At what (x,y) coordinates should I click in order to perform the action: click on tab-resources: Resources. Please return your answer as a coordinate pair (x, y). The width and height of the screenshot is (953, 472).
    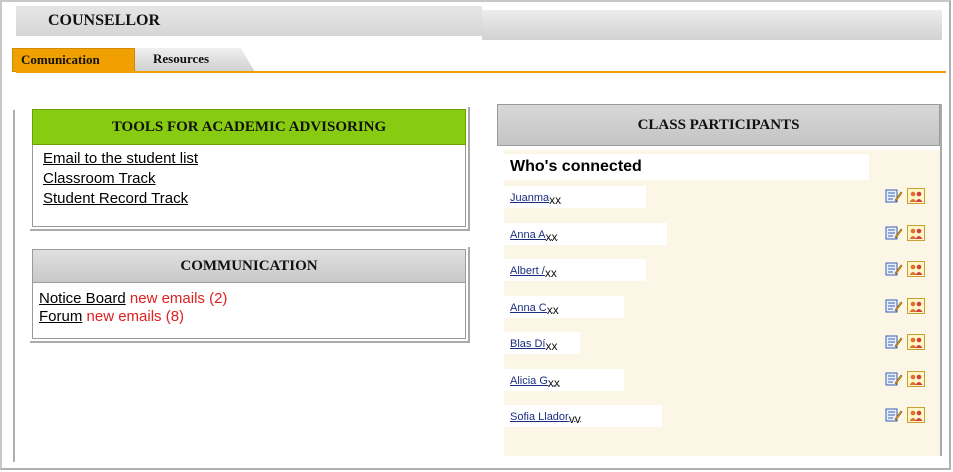
    Looking at the image, I should click on (195, 60).